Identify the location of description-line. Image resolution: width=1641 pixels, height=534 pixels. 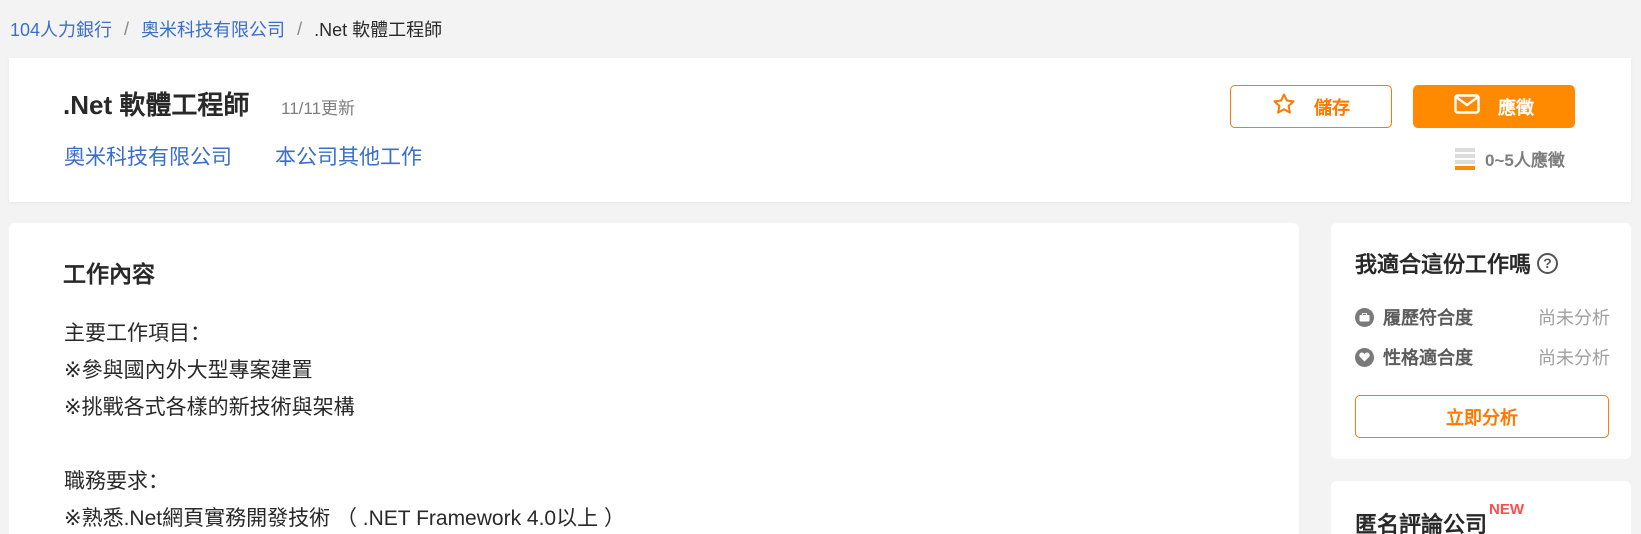
(344, 444).